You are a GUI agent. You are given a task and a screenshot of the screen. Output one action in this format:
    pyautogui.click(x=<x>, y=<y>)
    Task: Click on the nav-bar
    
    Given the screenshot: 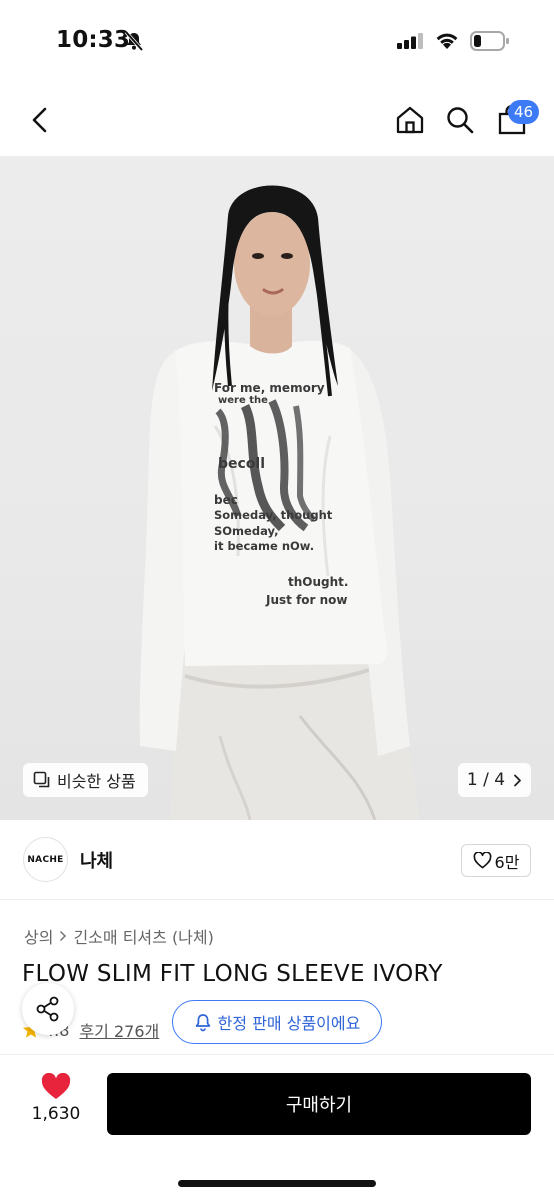 What is the action you would take?
    pyautogui.click(x=277, y=120)
    